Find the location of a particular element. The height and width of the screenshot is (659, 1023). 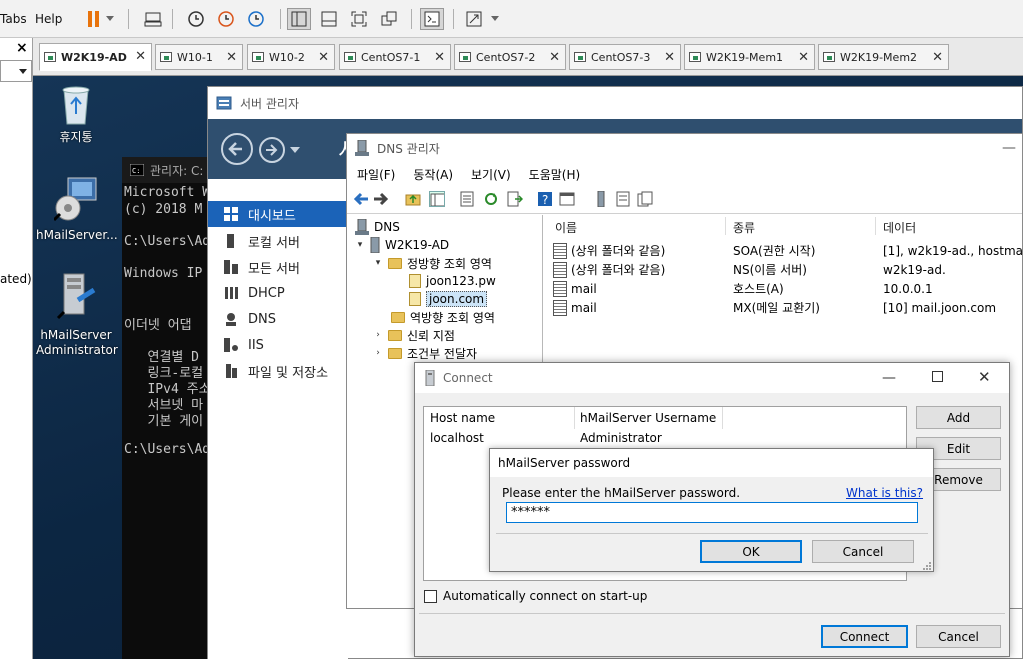

server-username: Administrator is located at coordinates (621, 438).